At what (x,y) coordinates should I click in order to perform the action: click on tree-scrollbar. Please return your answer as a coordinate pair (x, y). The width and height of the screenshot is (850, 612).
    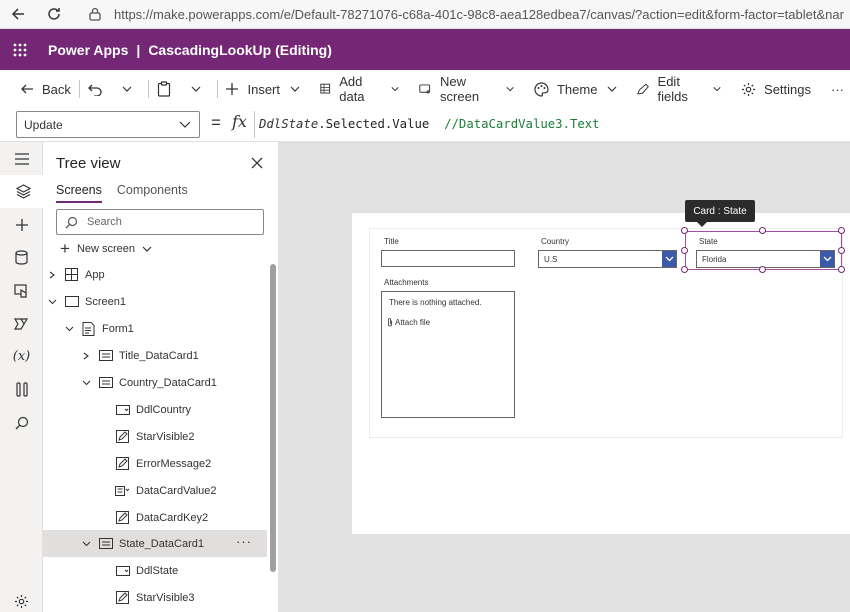
    Looking at the image, I should click on (273, 418).